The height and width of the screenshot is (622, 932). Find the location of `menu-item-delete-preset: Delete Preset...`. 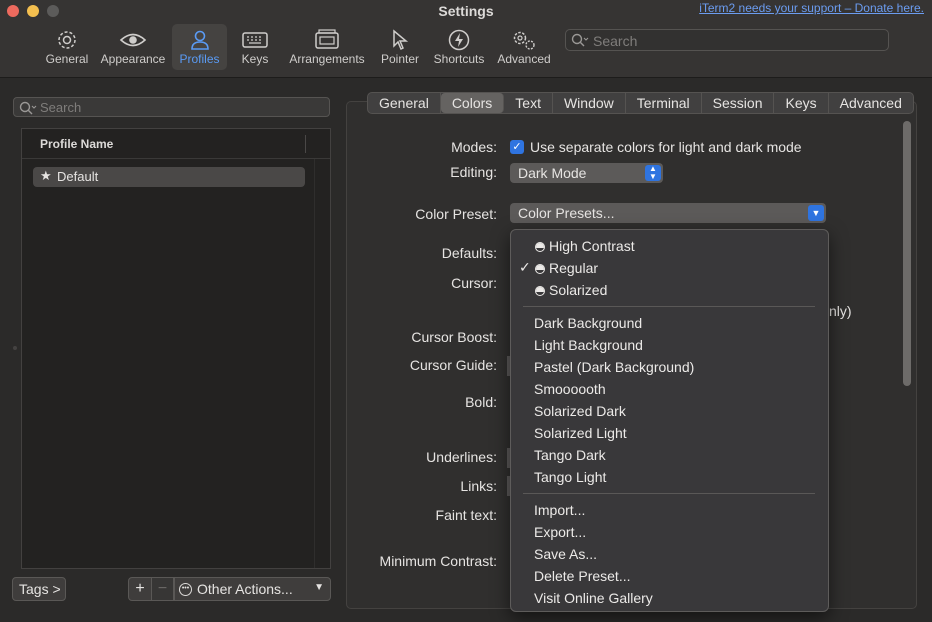

menu-item-delete-preset: Delete Preset... is located at coordinates (669, 576).